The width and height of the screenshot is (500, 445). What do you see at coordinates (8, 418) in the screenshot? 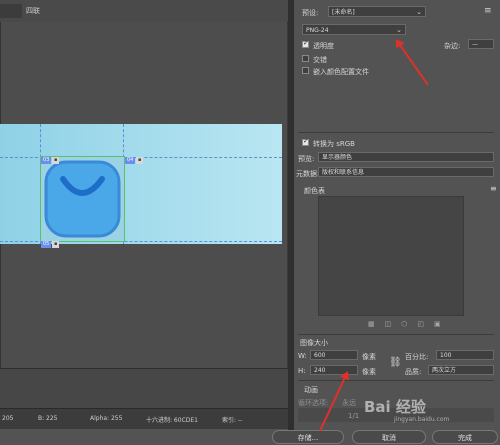
I see `status-g: 205` at bounding box center [8, 418].